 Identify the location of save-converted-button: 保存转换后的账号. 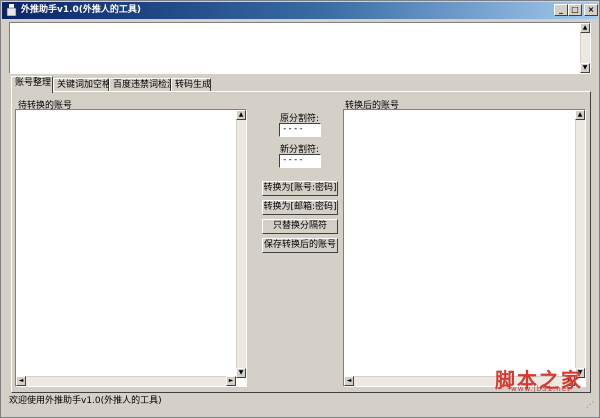
(300, 245).